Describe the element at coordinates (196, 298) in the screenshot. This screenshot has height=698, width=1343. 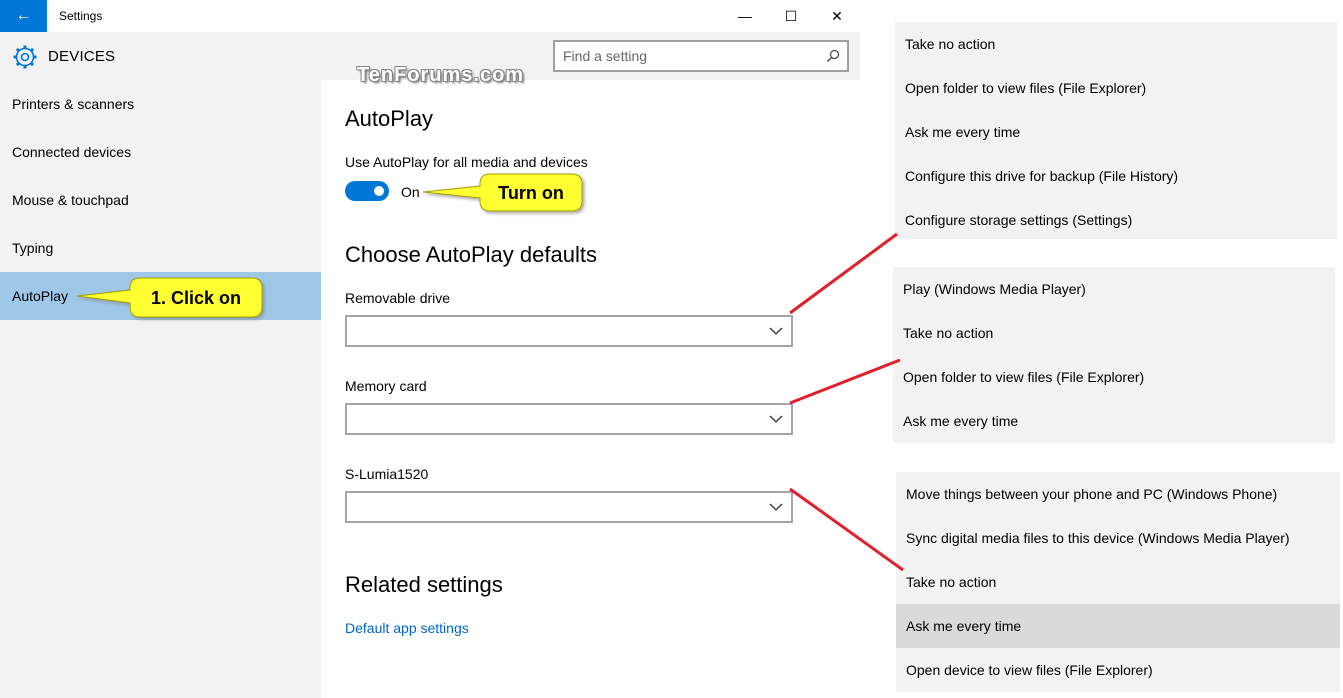
I see `click-on-callout-text: 1. Click on` at that location.